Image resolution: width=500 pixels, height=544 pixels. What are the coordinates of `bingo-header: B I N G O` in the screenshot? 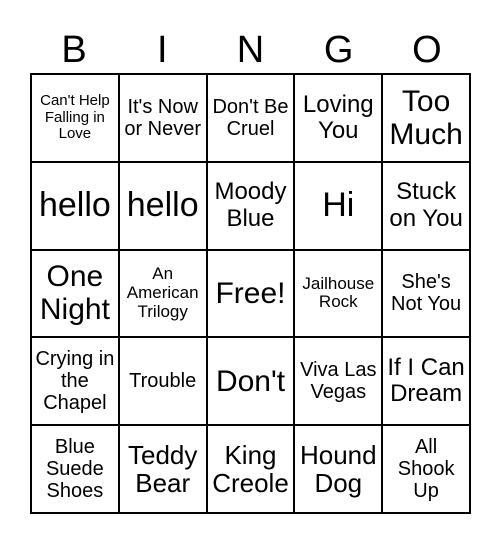 It's located at (250, 50).